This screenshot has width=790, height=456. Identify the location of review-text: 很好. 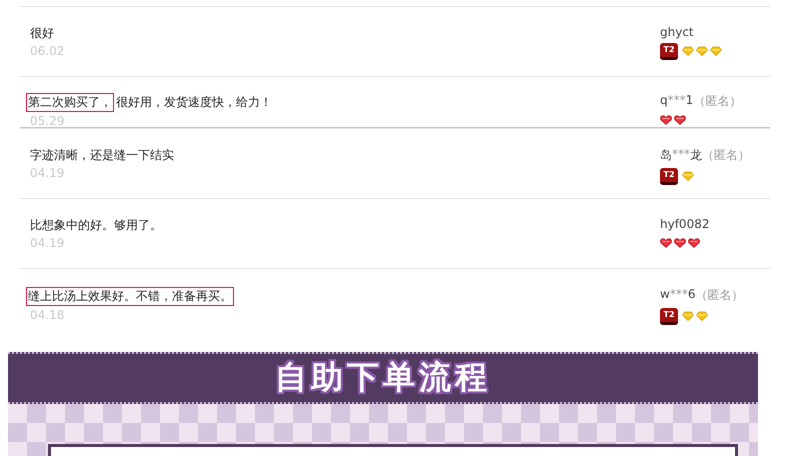
(42, 33).